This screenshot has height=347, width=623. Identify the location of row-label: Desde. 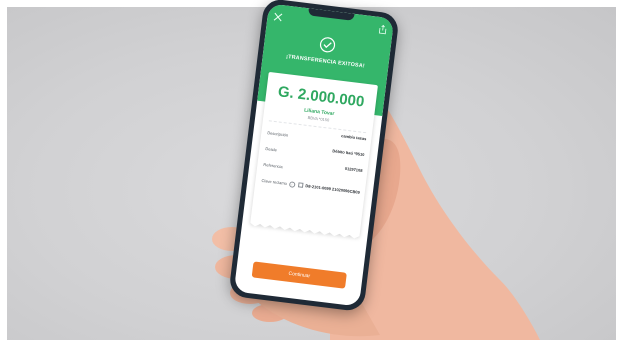
(271, 149).